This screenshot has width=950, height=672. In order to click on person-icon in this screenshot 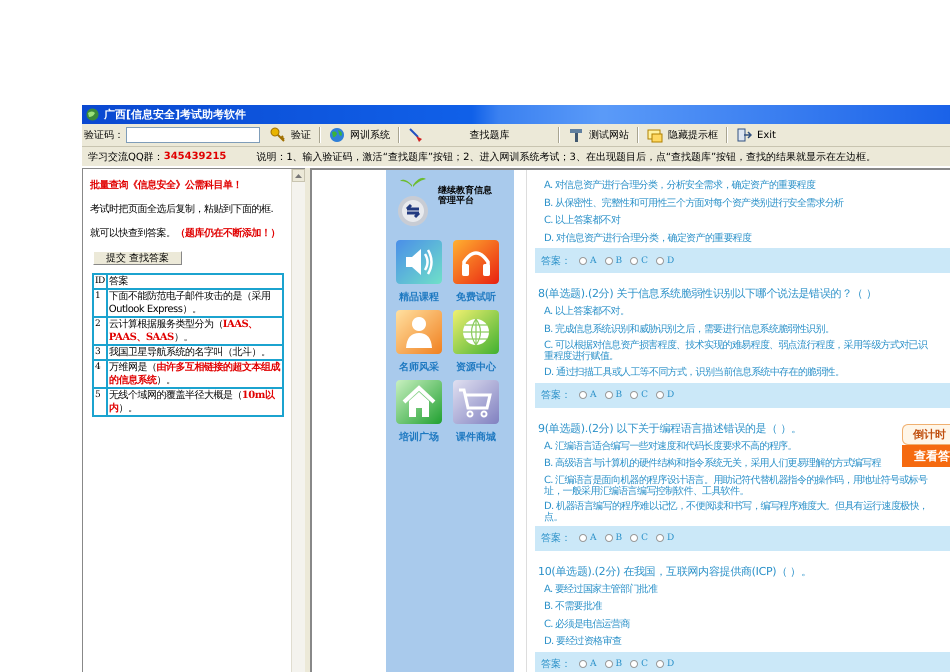, I will do `click(419, 332)`.